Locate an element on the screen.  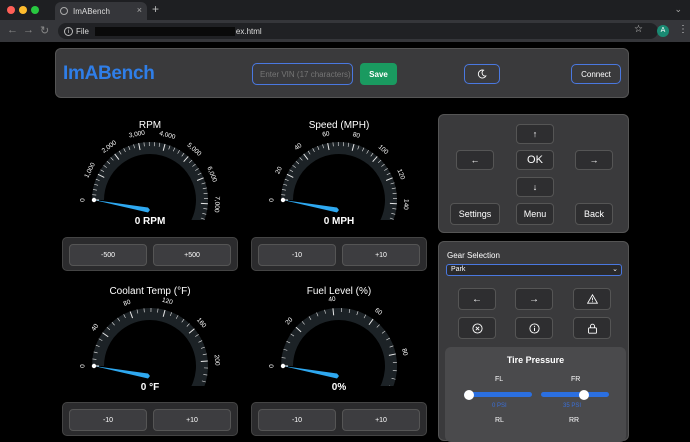
gear-selection-label: Gear Selection is located at coordinates (473, 255).